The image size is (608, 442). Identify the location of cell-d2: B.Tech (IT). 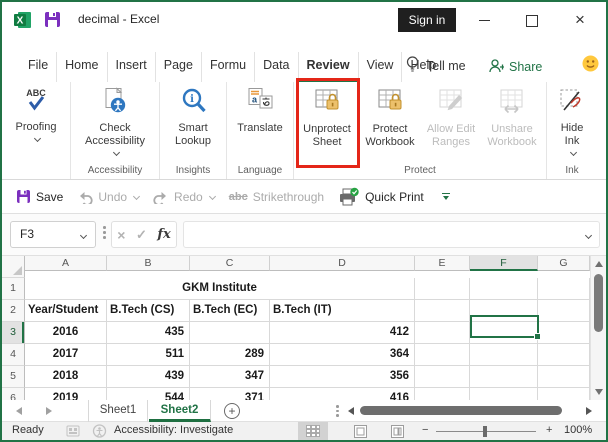
(342, 311).